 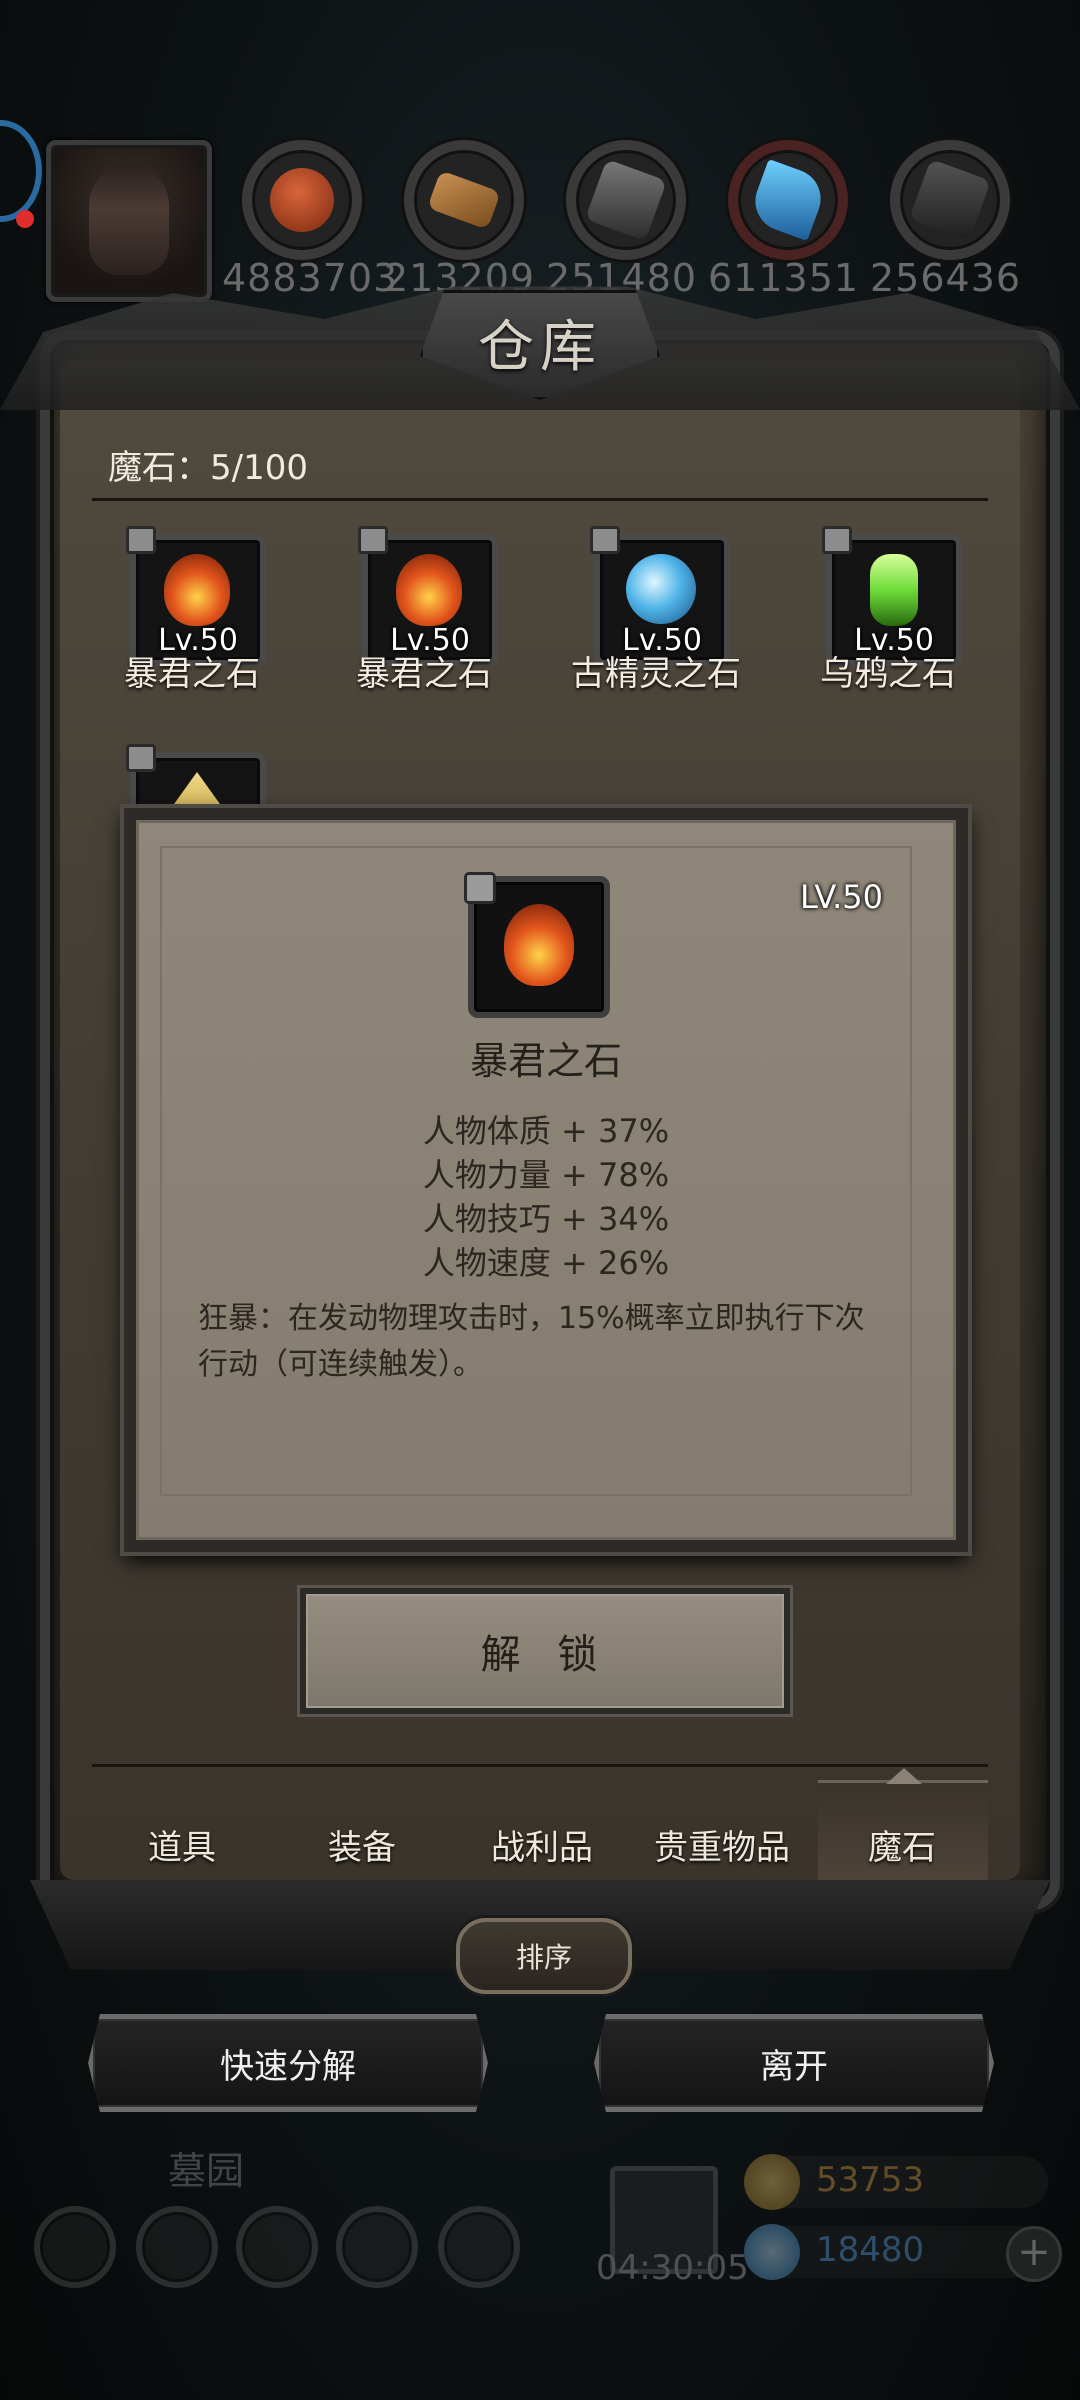 What do you see at coordinates (75, 2247) in the screenshot?
I see `settings-icon` at bounding box center [75, 2247].